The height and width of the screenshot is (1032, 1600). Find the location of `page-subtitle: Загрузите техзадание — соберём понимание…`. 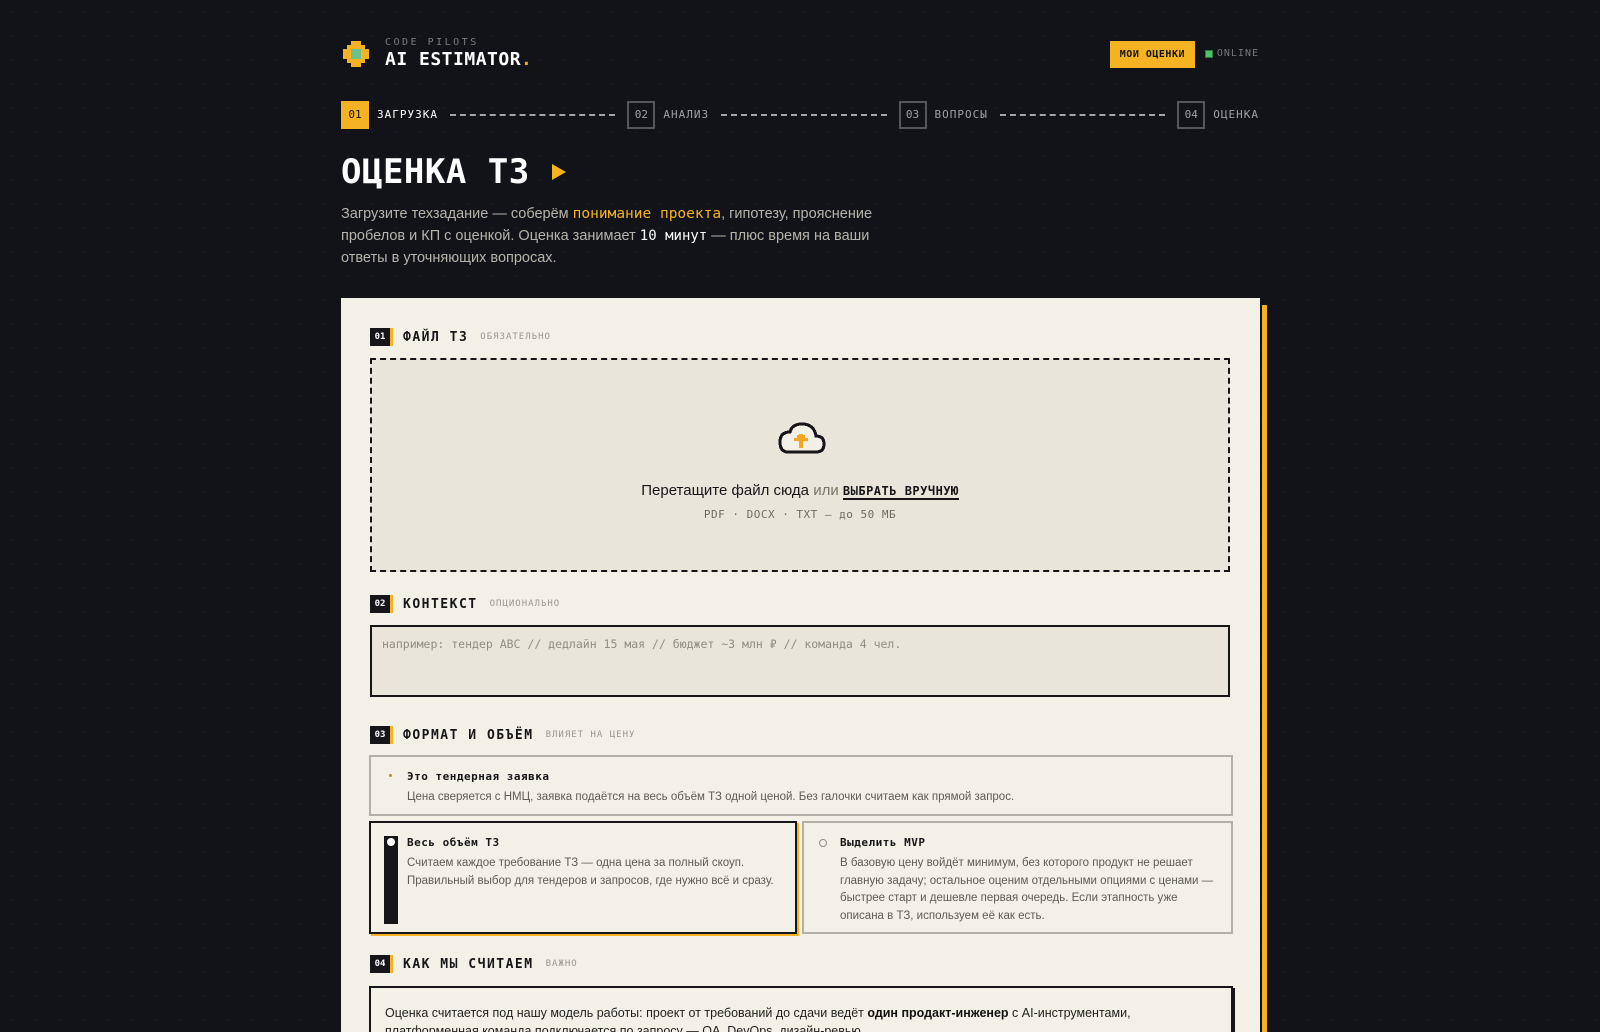

page-subtitle: Загрузите техзадание — соберём понимание… is located at coordinates (607, 236).